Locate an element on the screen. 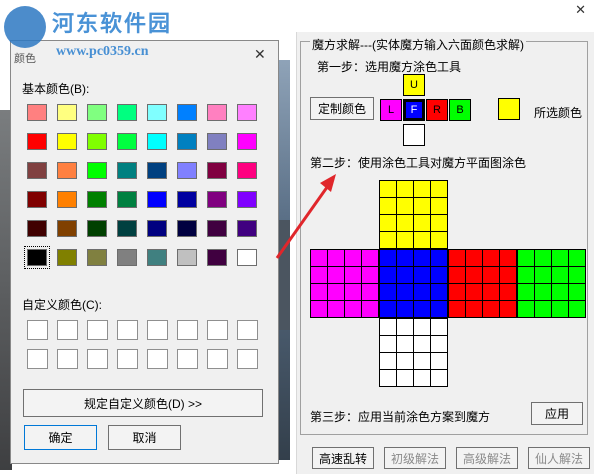 Image resolution: width=594 pixels, height=474 pixels. cube-face-front is located at coordinates (413, 283).